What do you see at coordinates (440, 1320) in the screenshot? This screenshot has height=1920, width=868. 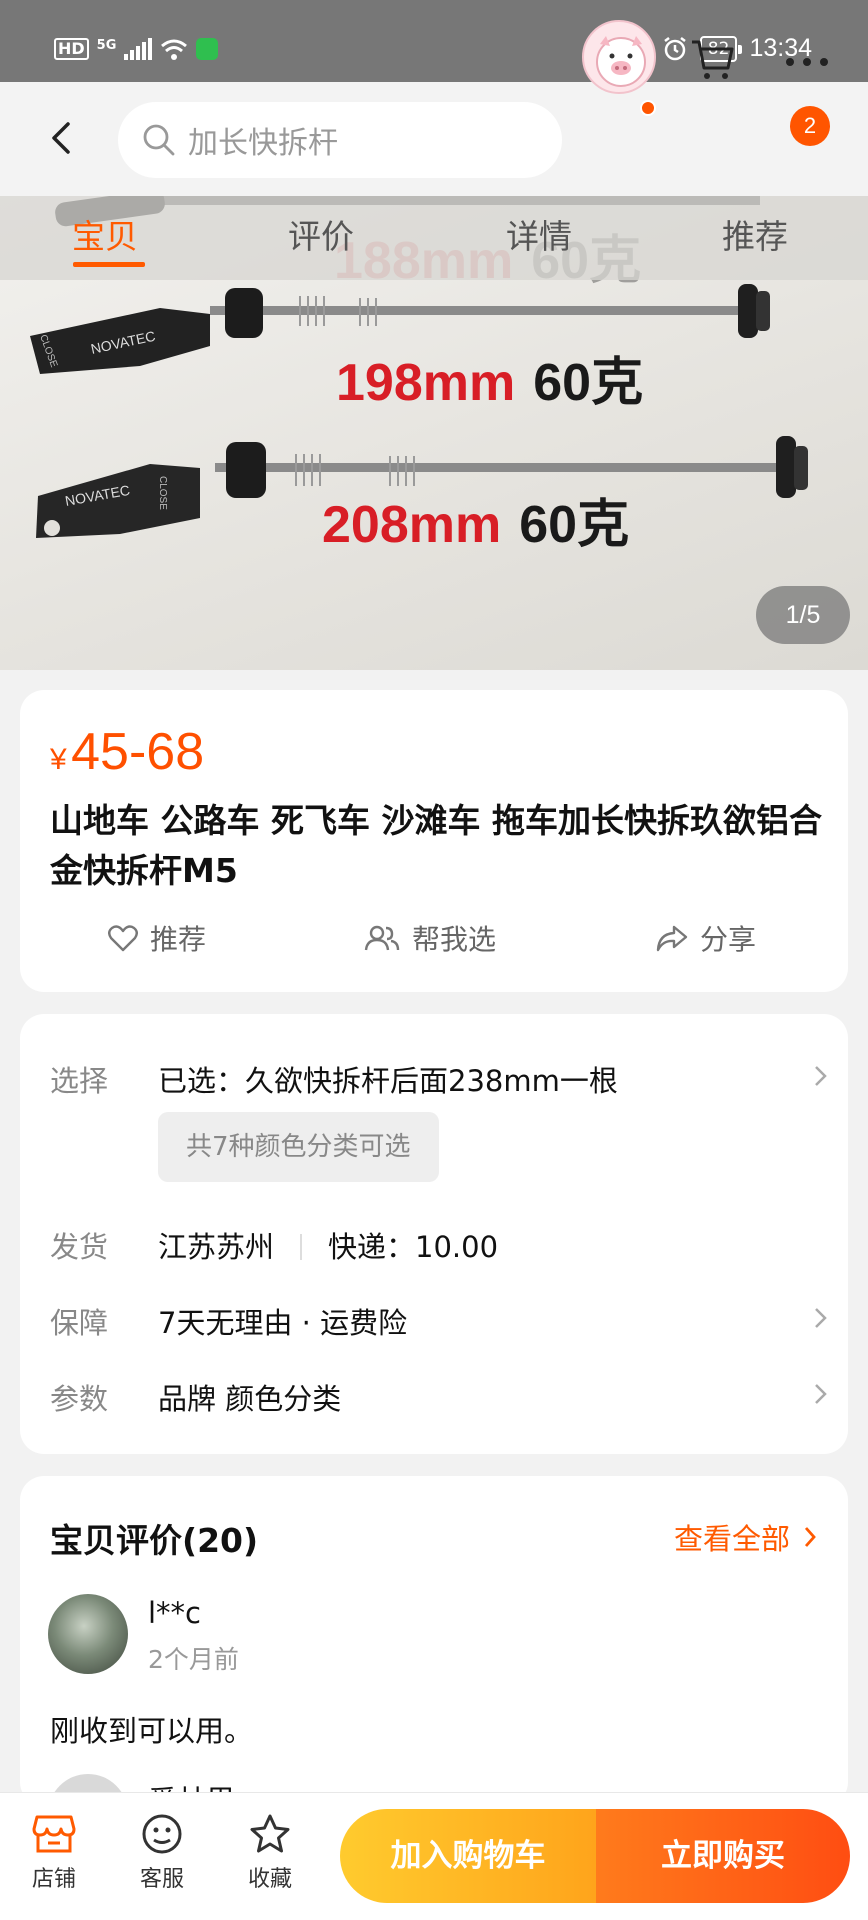 I see `guarantee-row: 保障 7天无理由 · 运费险` at bounding box center [440, 1320].